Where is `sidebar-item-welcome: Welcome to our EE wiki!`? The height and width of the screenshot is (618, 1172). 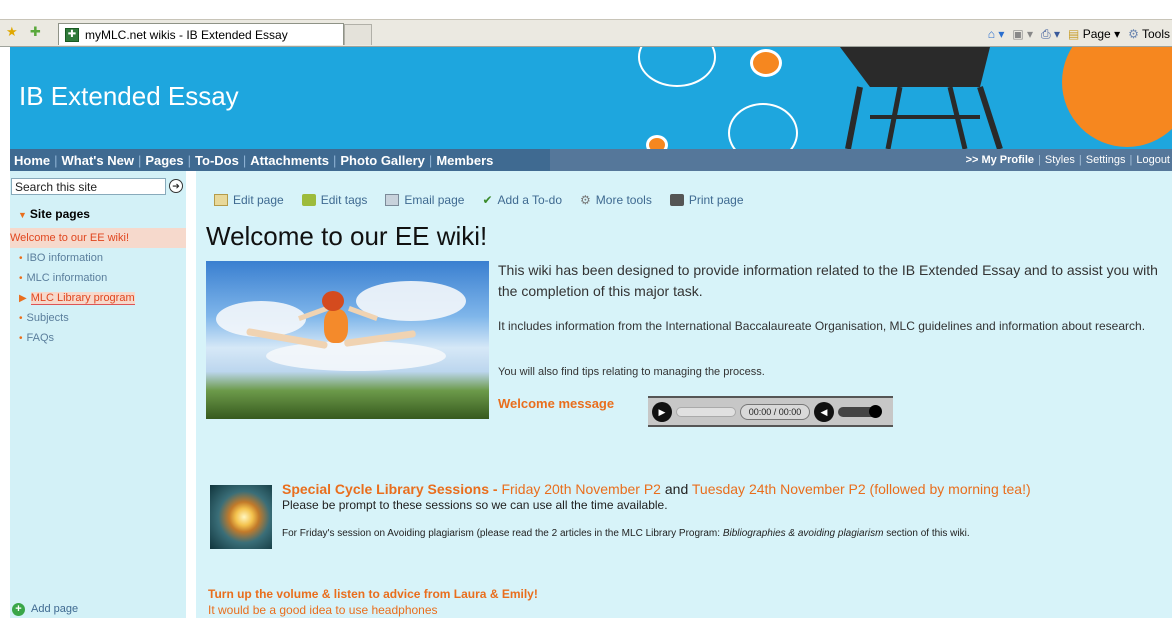
sidebar-item-welcome: Welcome to our EE wiki! is located at coordinates (98, 238).